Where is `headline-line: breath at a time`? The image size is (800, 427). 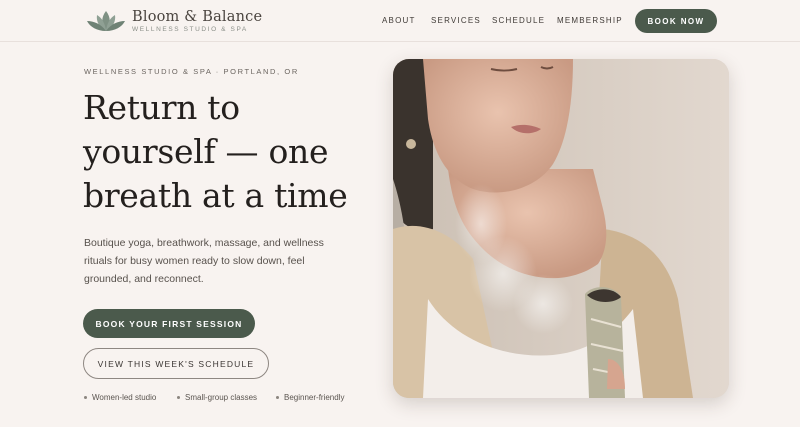 headline-line: breath at a time is located at coordinates (215, 195).